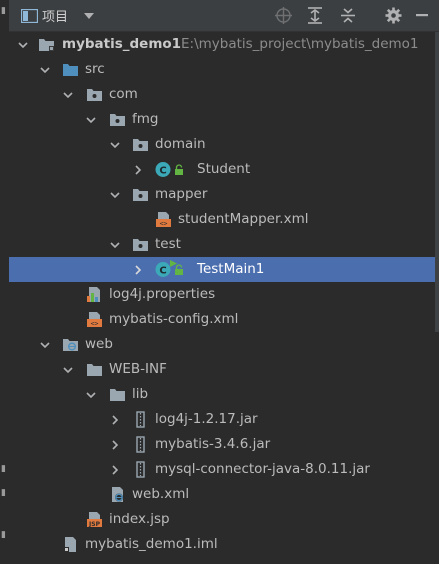 The height and width of the screenshot is (564, 439). I want to click on tree-row-log4j-jar: log4j-1.2.17.jar, so click(224, 419).